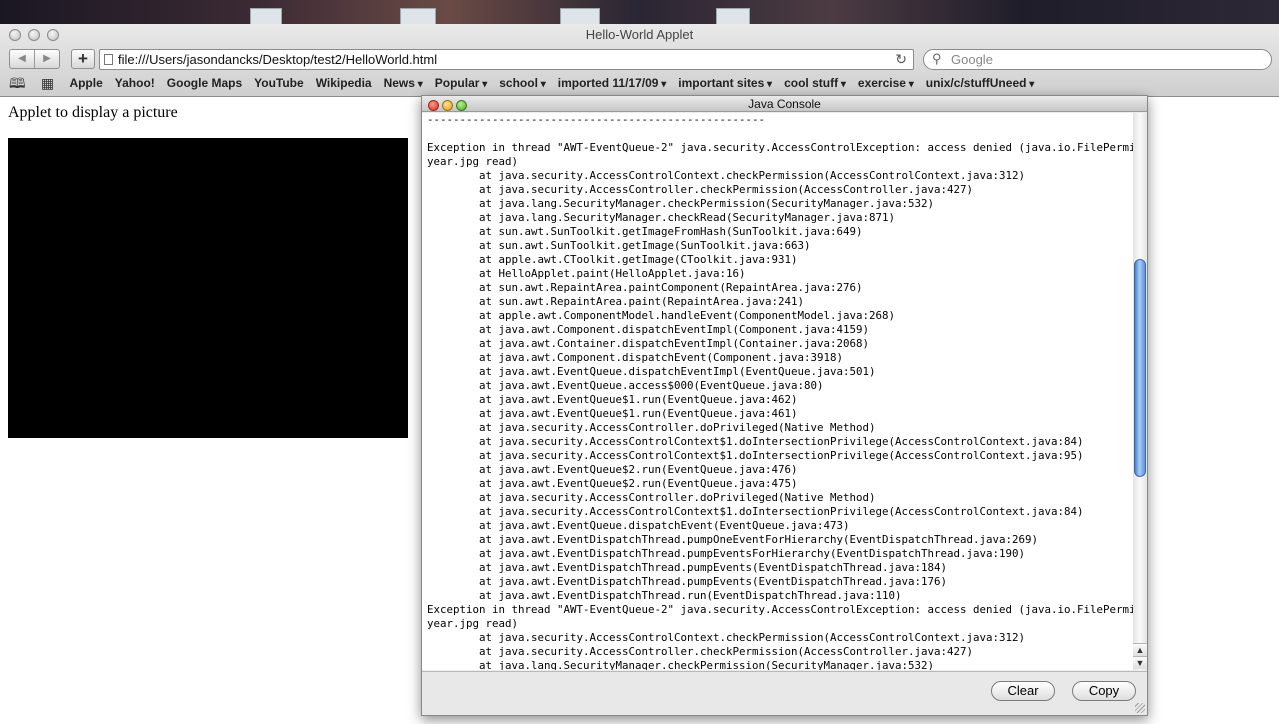 The image size is (1279, 724). Describe the element at coordinates (639, 12) in the screenshot. I see `desktop-background` at that location.